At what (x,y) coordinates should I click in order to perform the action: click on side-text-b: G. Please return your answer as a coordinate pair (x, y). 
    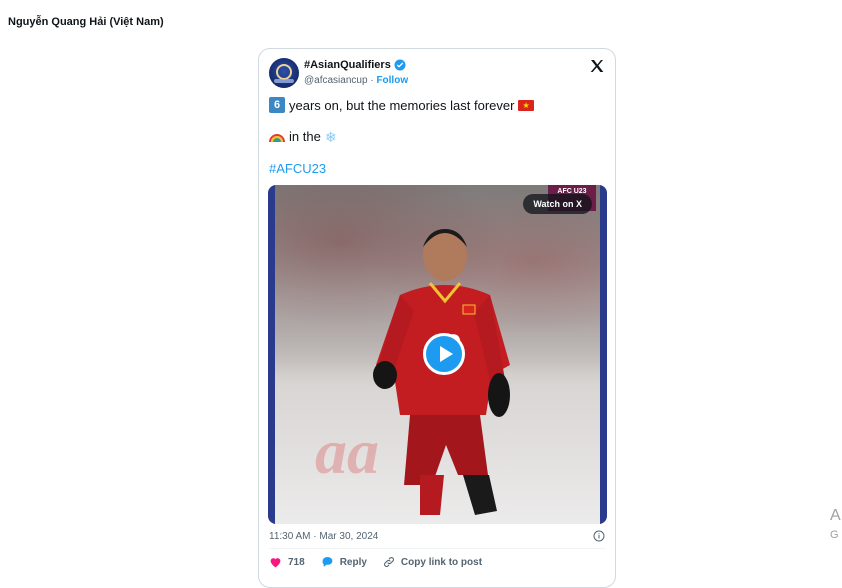
    Looking at the image, I should click on (834, 535).